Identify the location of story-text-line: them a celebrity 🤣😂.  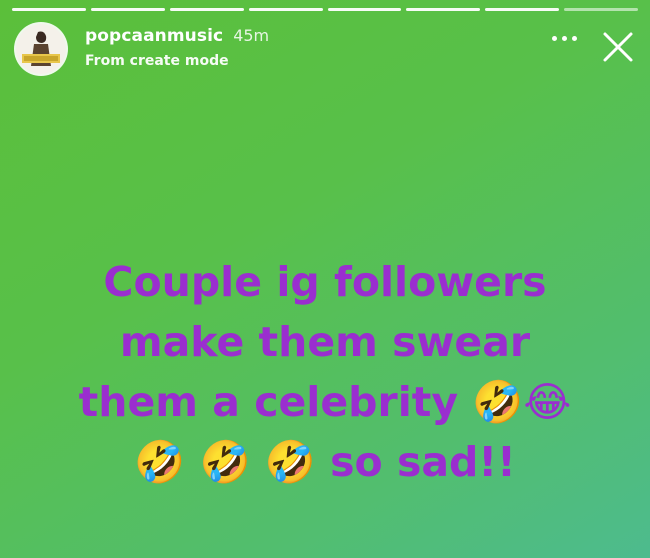
(325, 402).